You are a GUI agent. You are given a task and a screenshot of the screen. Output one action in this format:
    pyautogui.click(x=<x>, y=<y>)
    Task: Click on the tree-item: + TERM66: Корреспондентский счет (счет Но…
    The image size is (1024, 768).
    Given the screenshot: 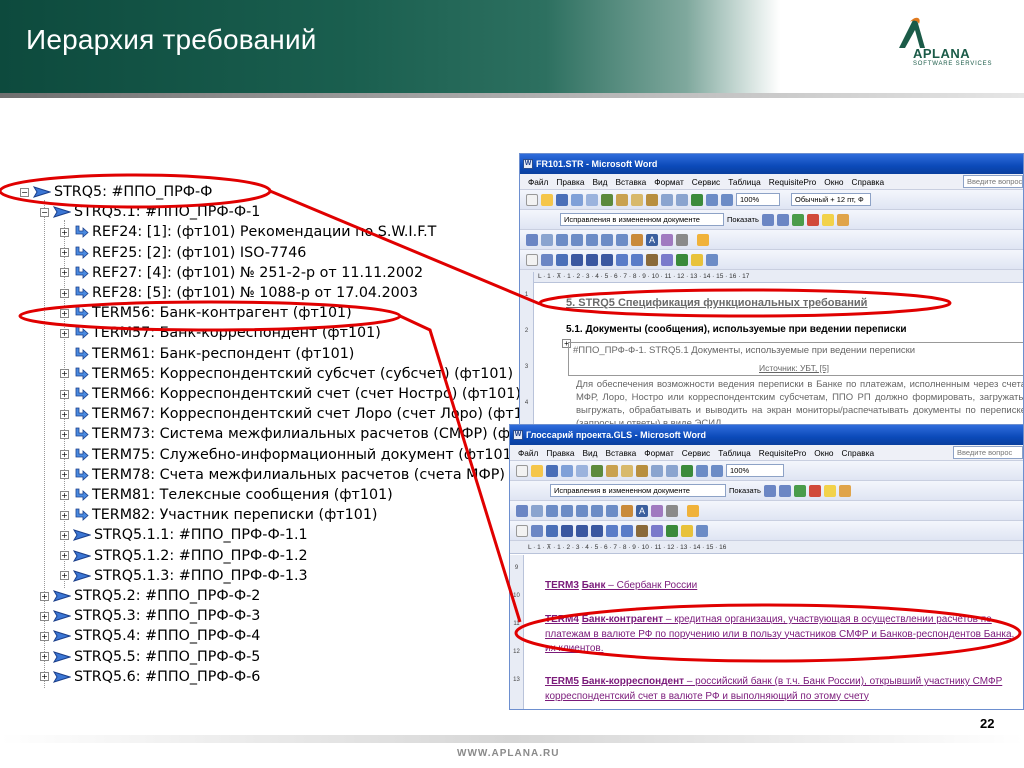 What is the action you would take?
    pyautogui.click(x=290, y=394)
    